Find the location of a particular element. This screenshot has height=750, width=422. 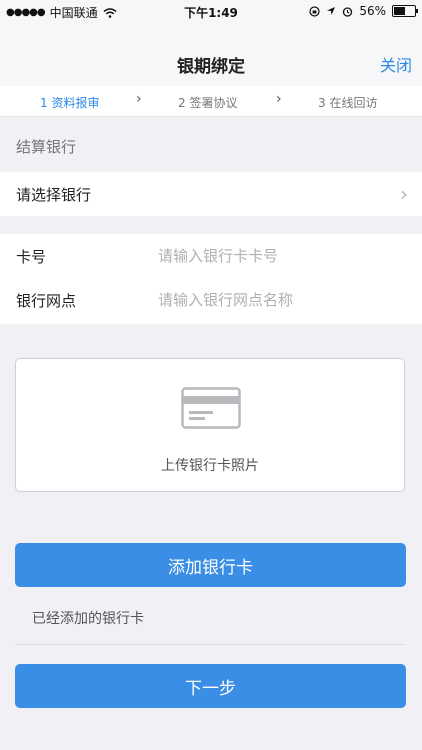

status-bar: ●●●●● 中国联通 下午1:49 56% is located at coordinates (211, 11).